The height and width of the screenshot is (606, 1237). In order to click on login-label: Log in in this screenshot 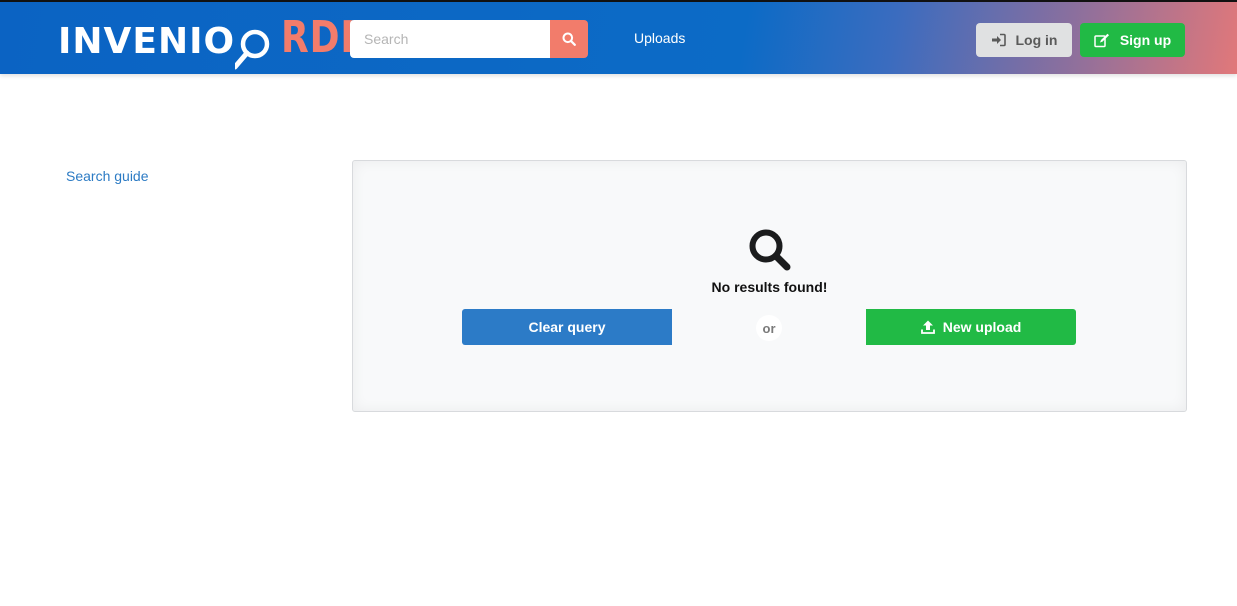, I will do `click(1036, 40)`.